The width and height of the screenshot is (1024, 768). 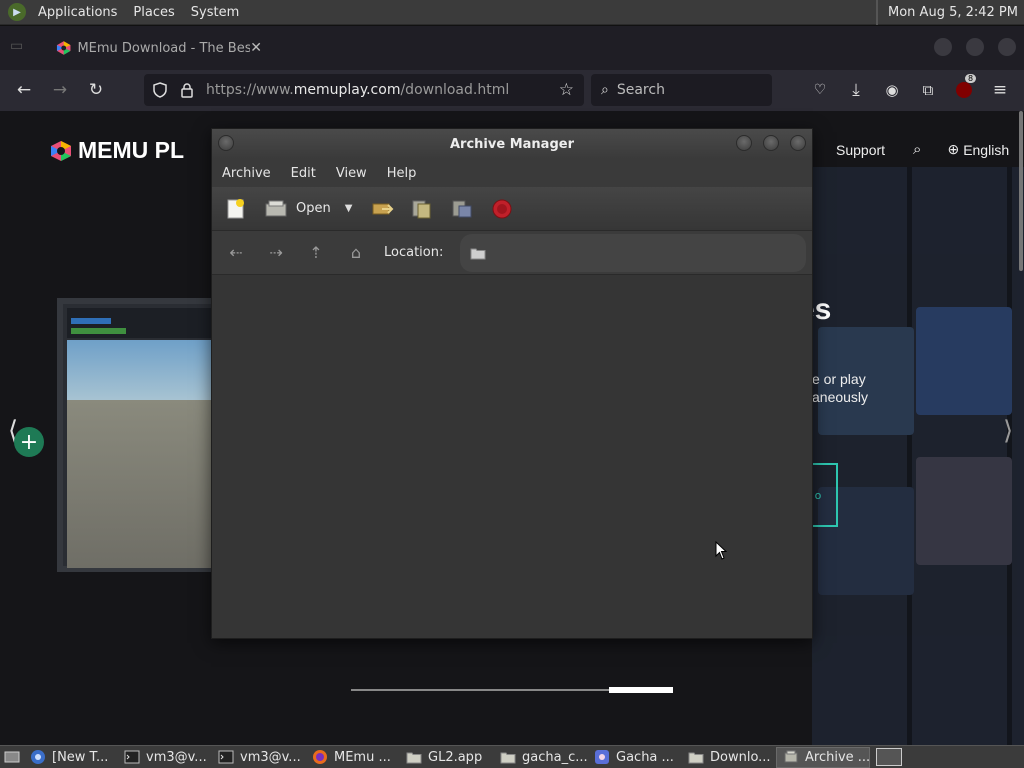 I want to click on nav-language-link: English, so click(x=986, y=150).